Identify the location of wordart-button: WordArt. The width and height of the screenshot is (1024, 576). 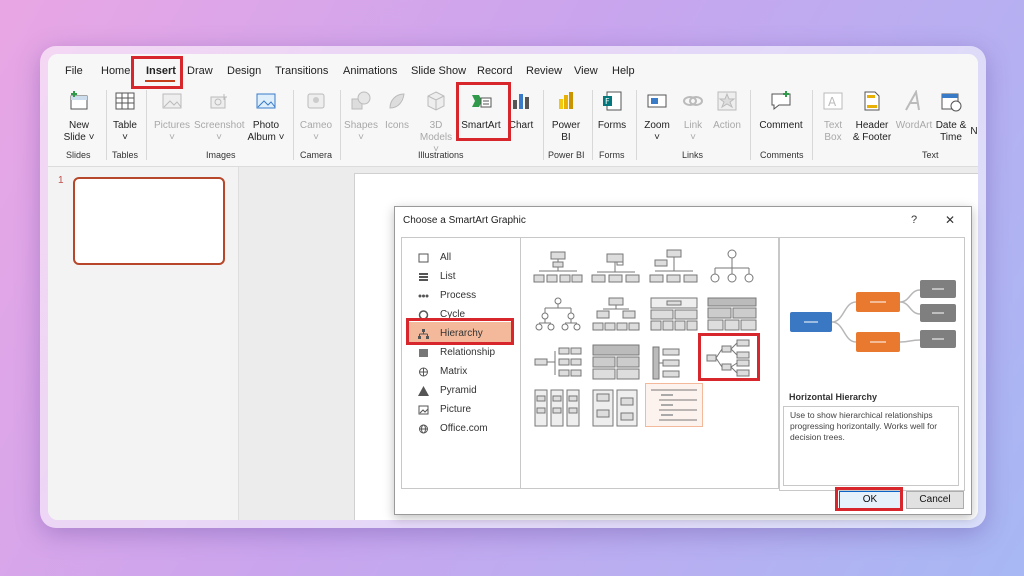
(914, 110).